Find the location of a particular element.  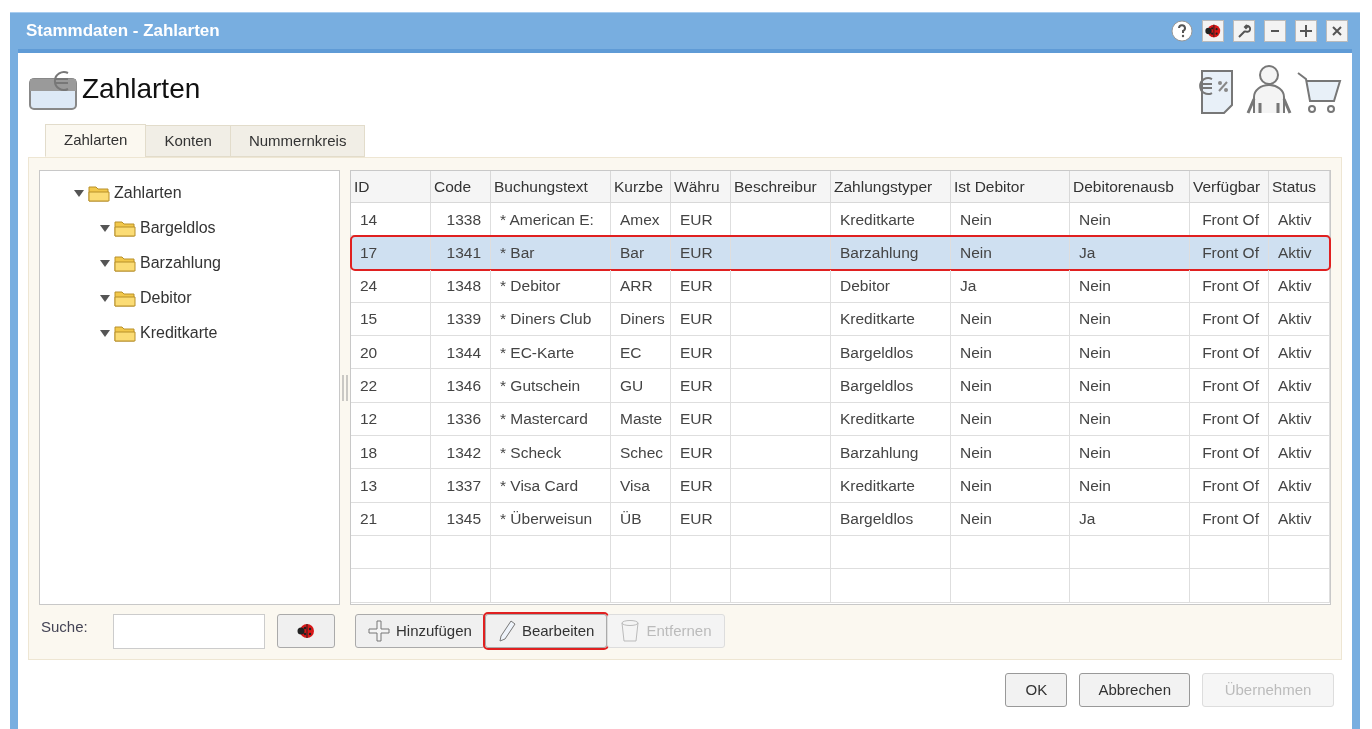

tab: Zahlarten is located at coordinates (96, 140).